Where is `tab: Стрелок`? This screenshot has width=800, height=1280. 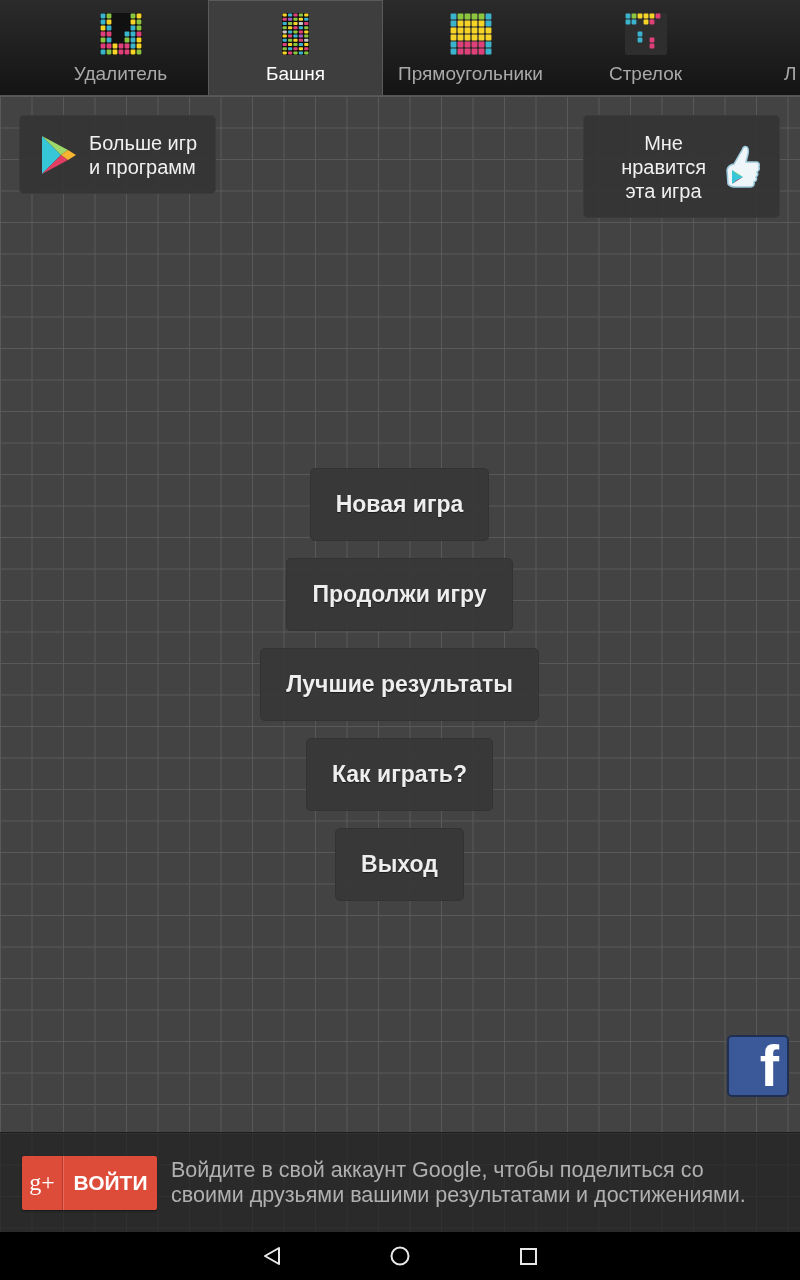 tab: Стрелок is located at coordinates (645, 47).